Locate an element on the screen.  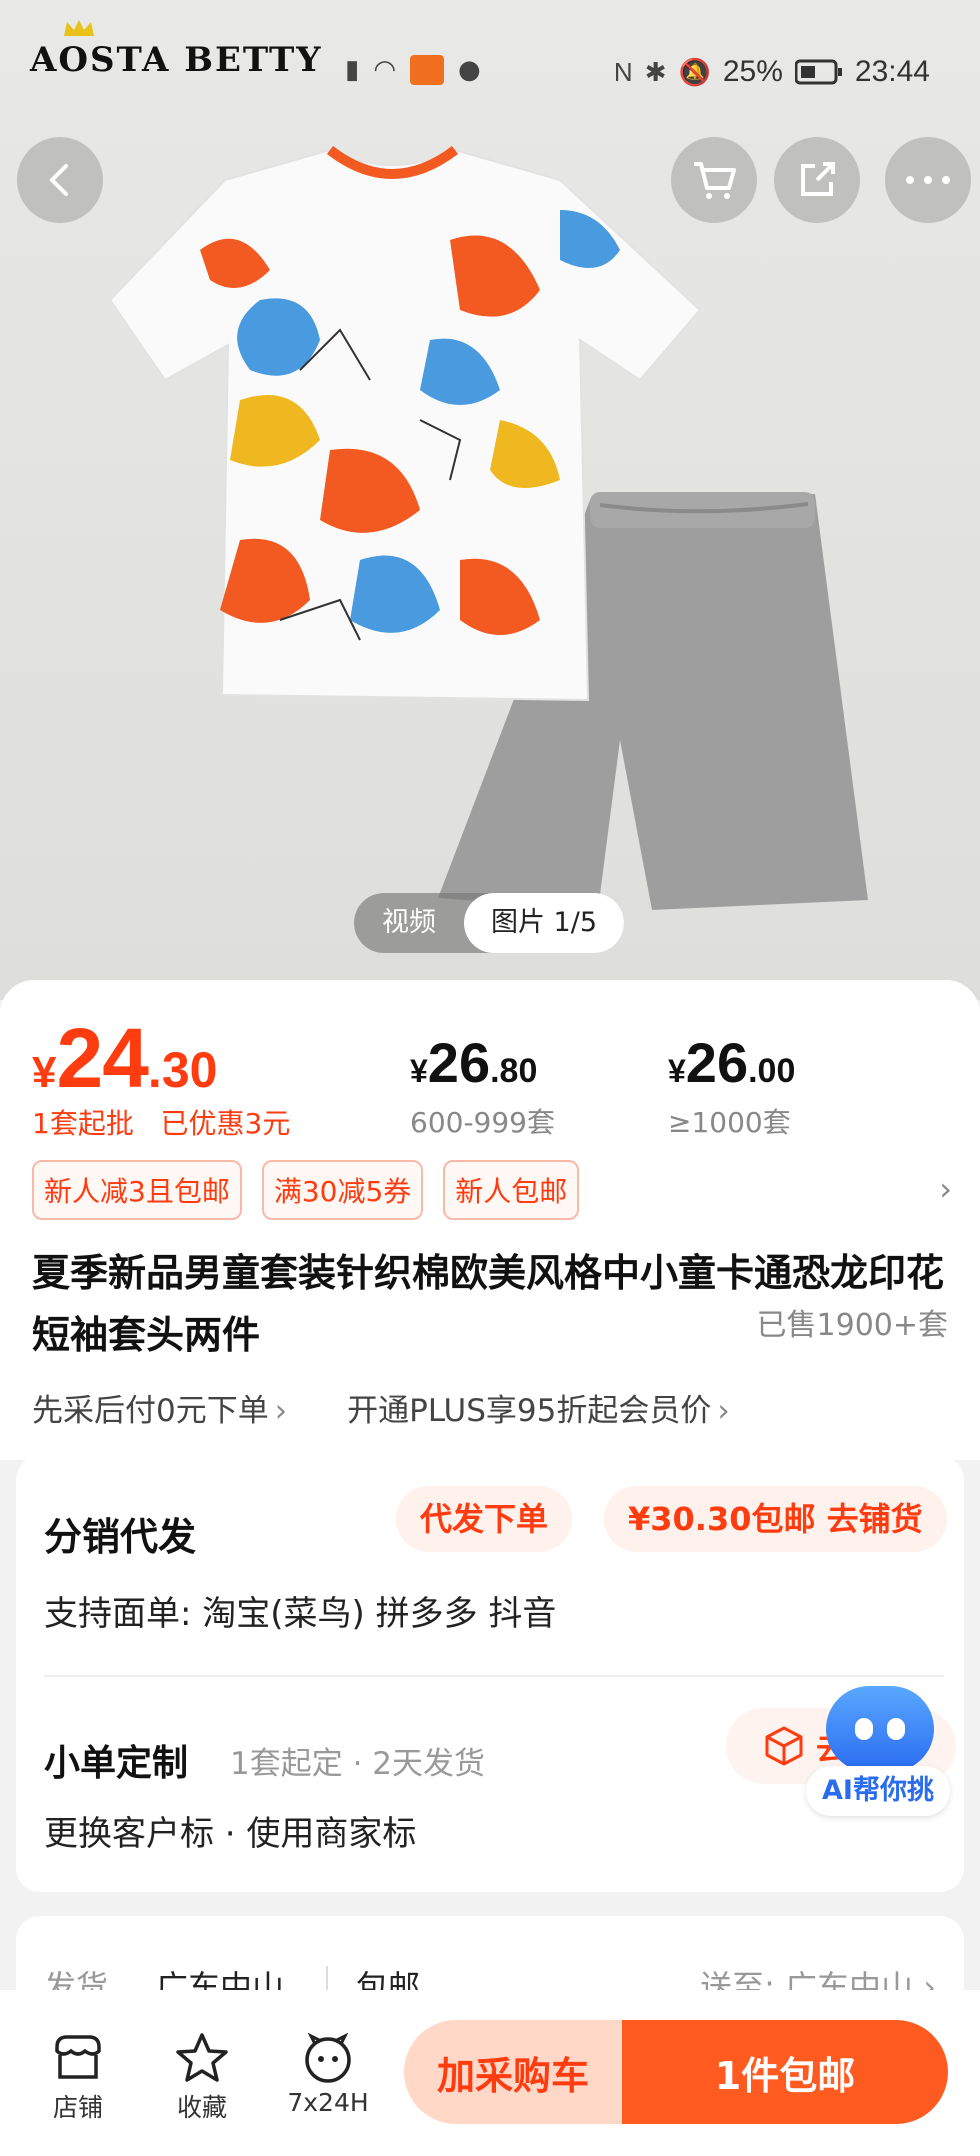
cart-icon is located at coordinates (715, 180).